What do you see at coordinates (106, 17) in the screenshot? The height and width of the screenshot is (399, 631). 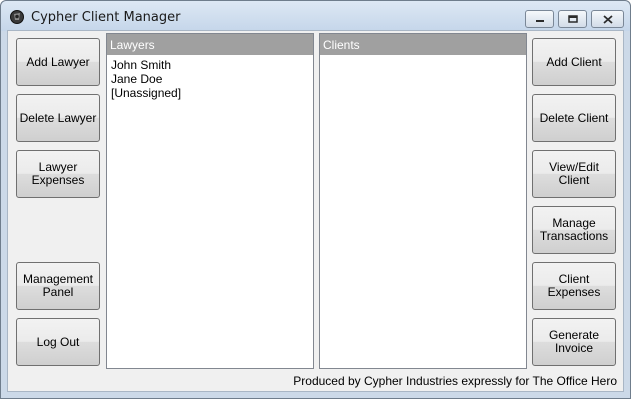 I see `window-title: Cypher Client Manager` at bounding box center [106, 17].